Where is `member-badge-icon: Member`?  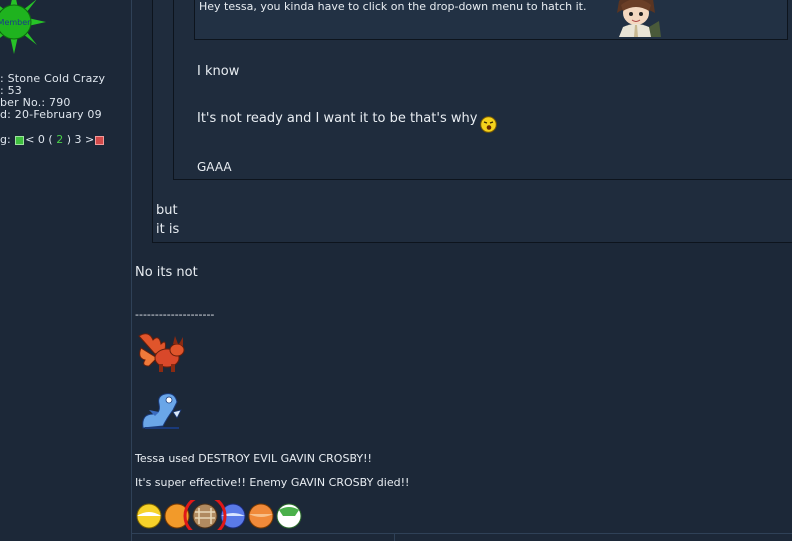 member-badge-icon: Member is located at coordinates (23, 27).